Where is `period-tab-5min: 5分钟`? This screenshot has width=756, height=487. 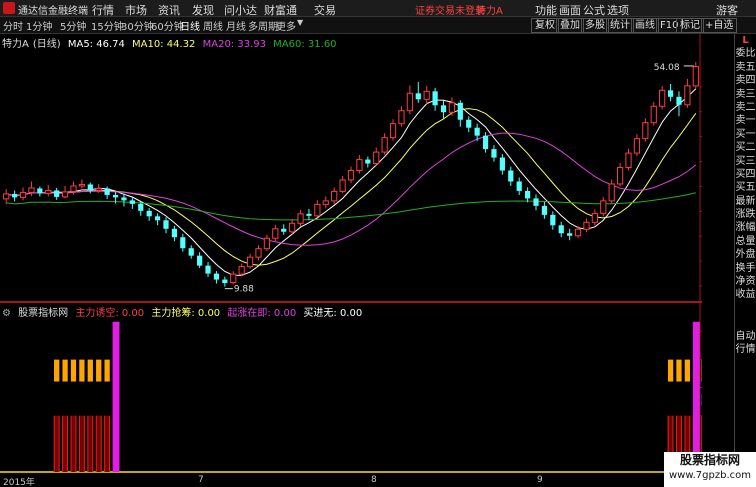
period-tab-5min: 5分钟 is located at coordinates (73, 25).